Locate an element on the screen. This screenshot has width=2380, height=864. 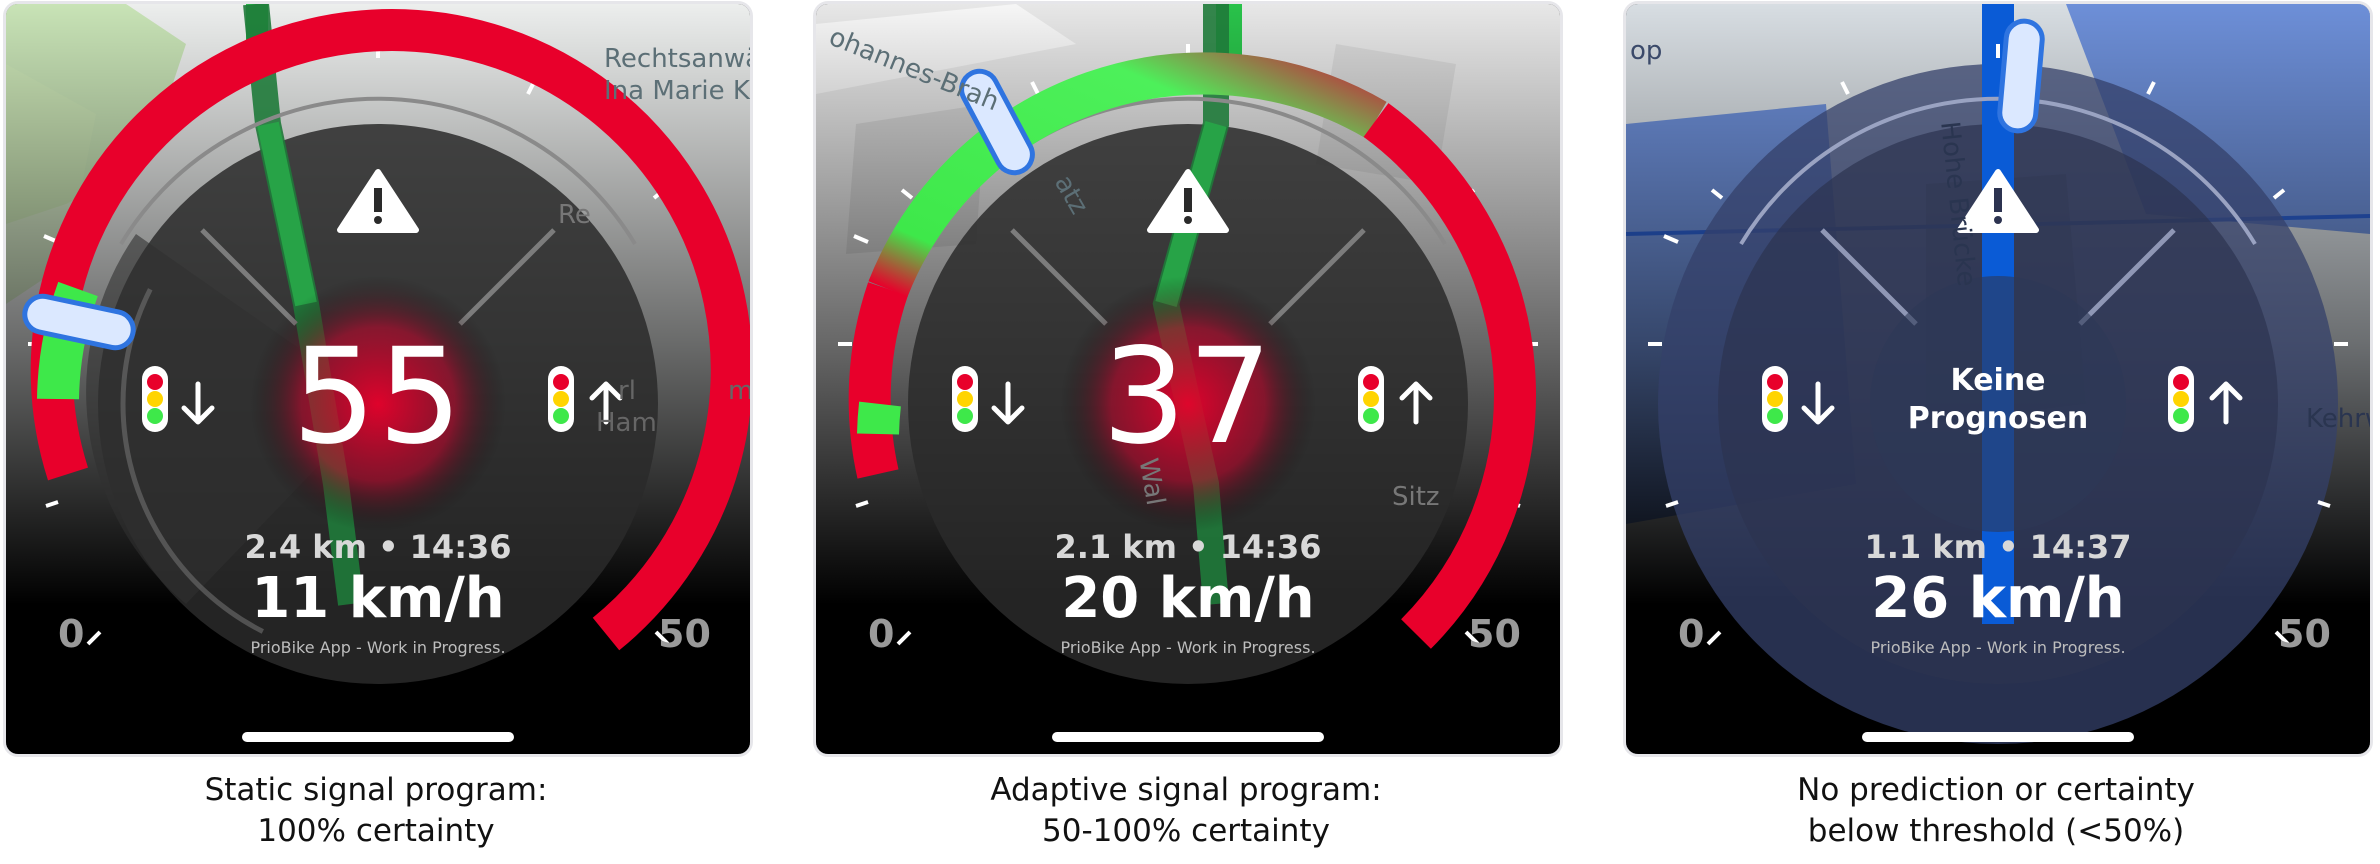
speed-needle is located at coordinates (2021, 76).